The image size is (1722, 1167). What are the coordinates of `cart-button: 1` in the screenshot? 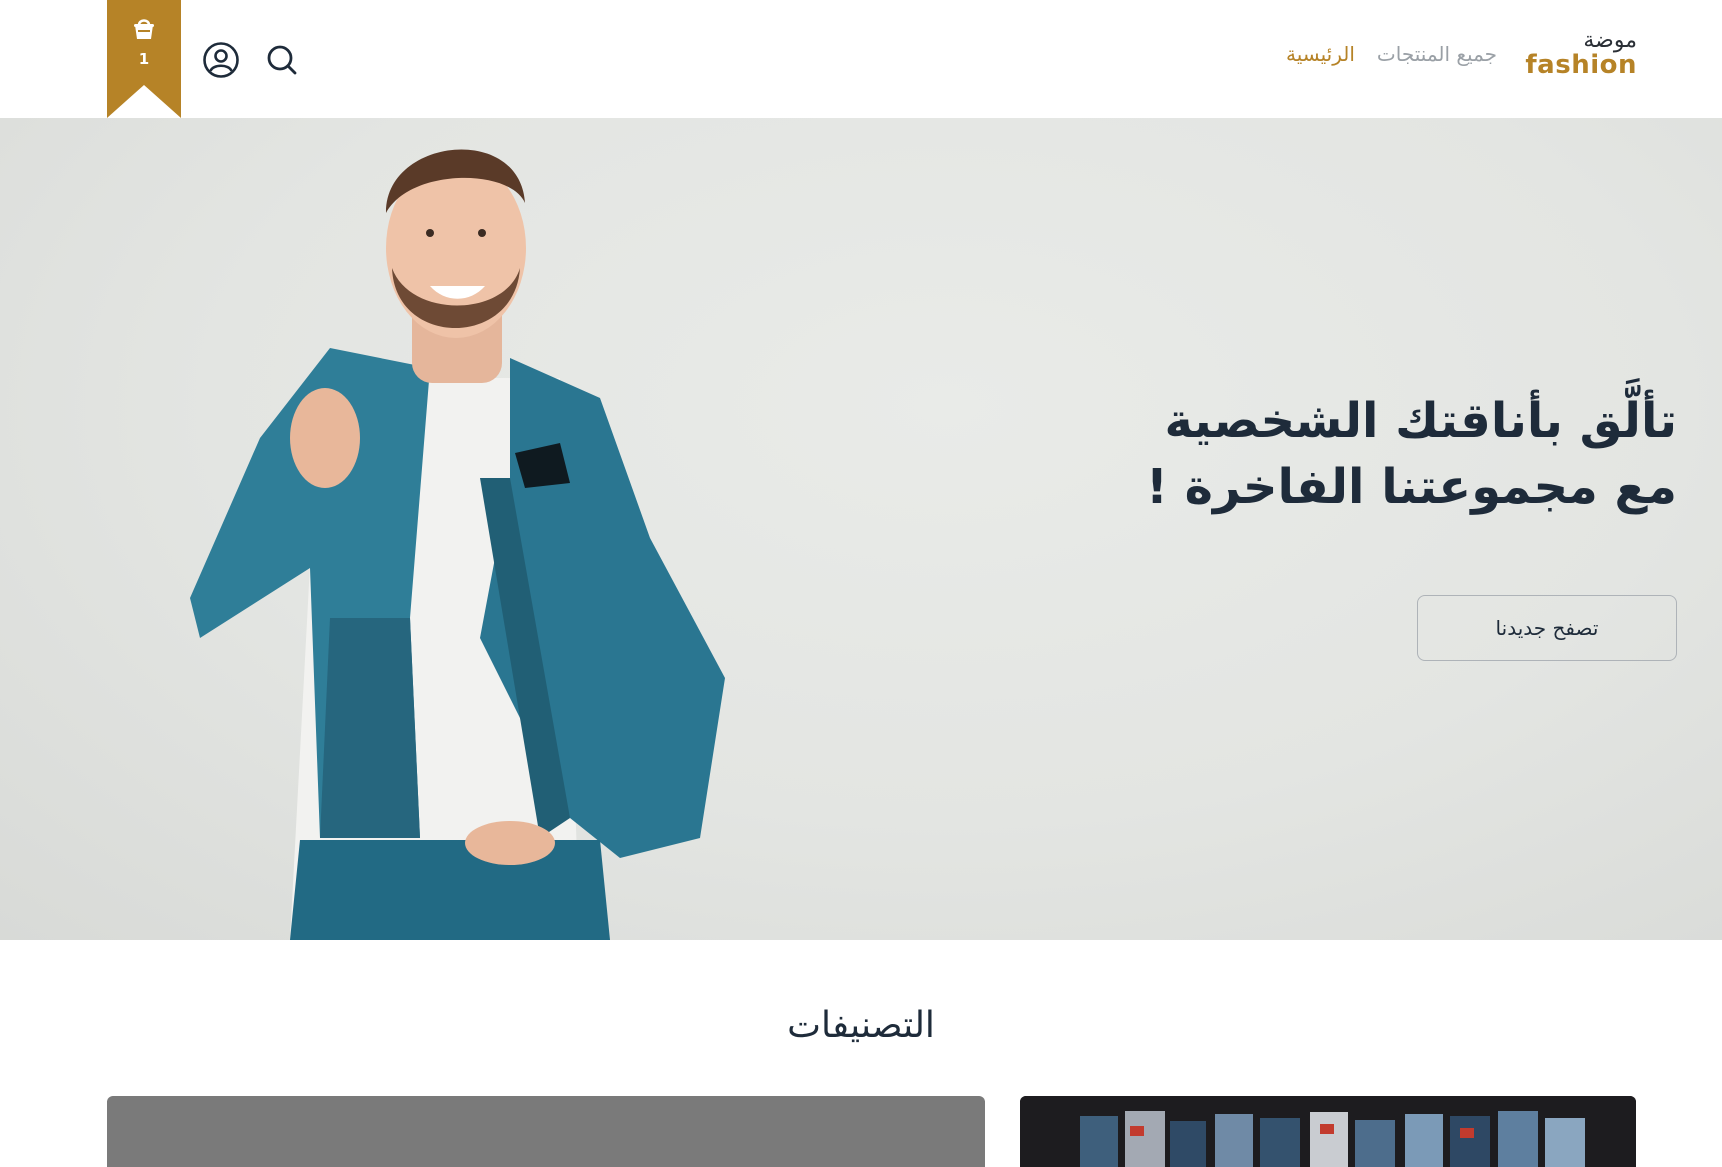 It's located at (144, 59).